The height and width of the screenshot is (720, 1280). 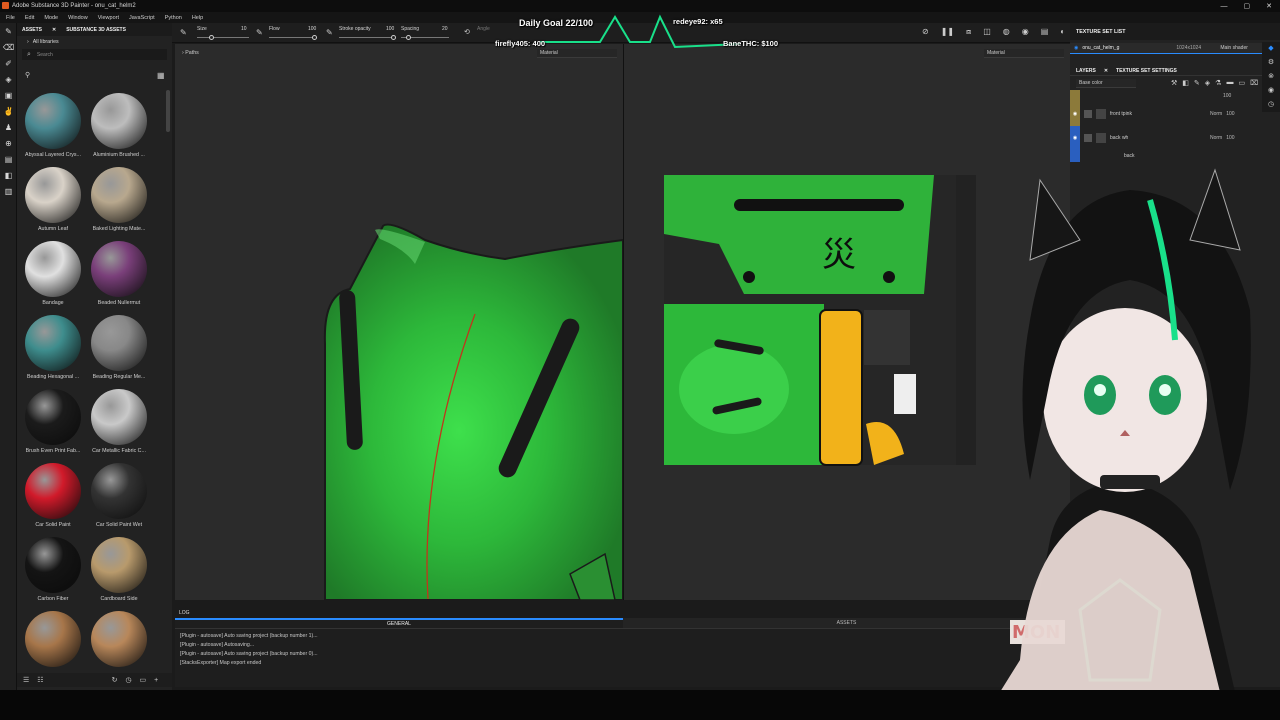 I want to click on paint-brush-icon: ✎, so click(x=8, y=31).